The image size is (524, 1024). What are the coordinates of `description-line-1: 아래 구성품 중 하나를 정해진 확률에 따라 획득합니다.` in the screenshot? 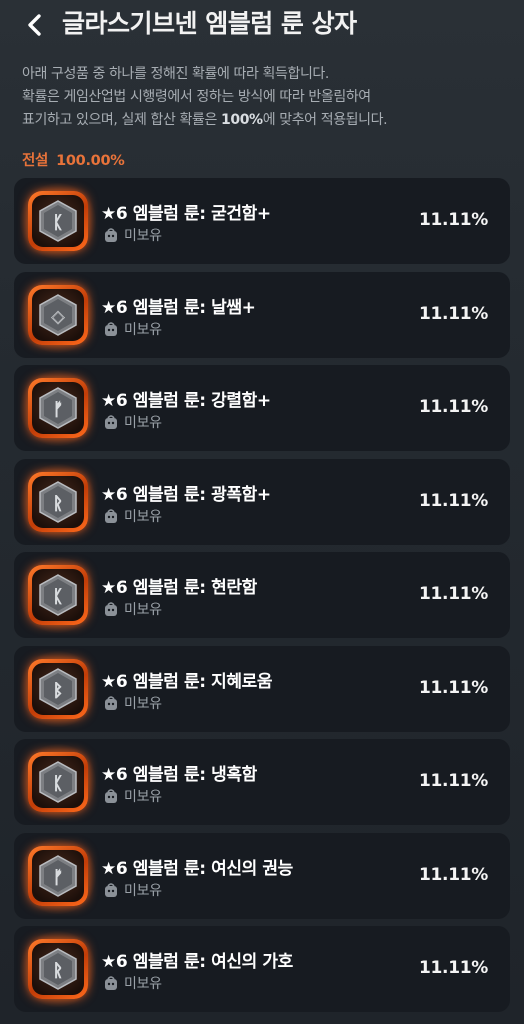 It's located at (175, 74).